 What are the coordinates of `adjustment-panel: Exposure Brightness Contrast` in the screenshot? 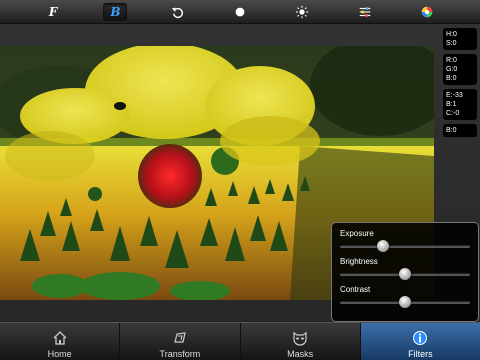 It's located at (405, 272).